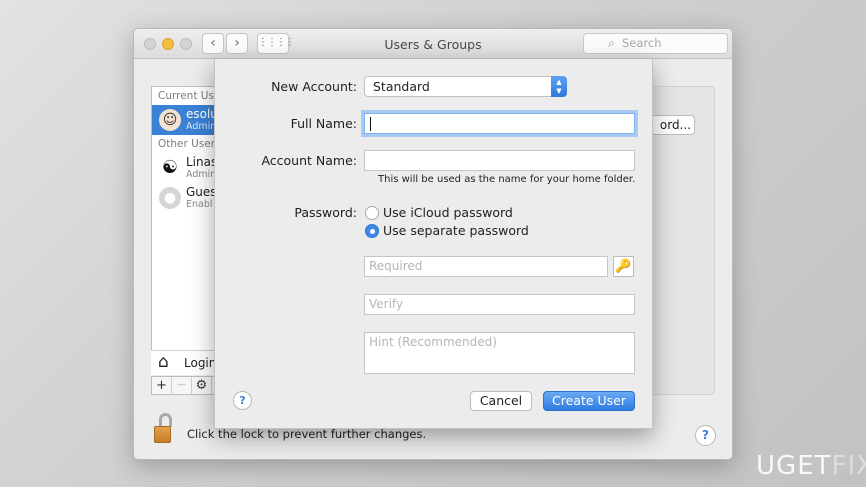  What do you see at coordinates (499, 160) in the screenshot?
I see `account-name-field` at bounding box center [499, 160].